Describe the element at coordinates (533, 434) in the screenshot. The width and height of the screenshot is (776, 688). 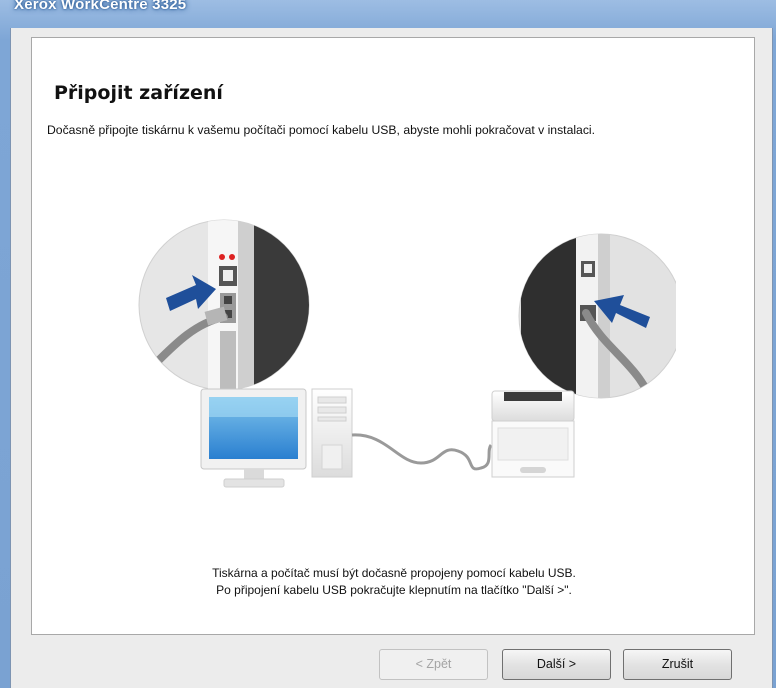
I see `printer-icon` at that location.